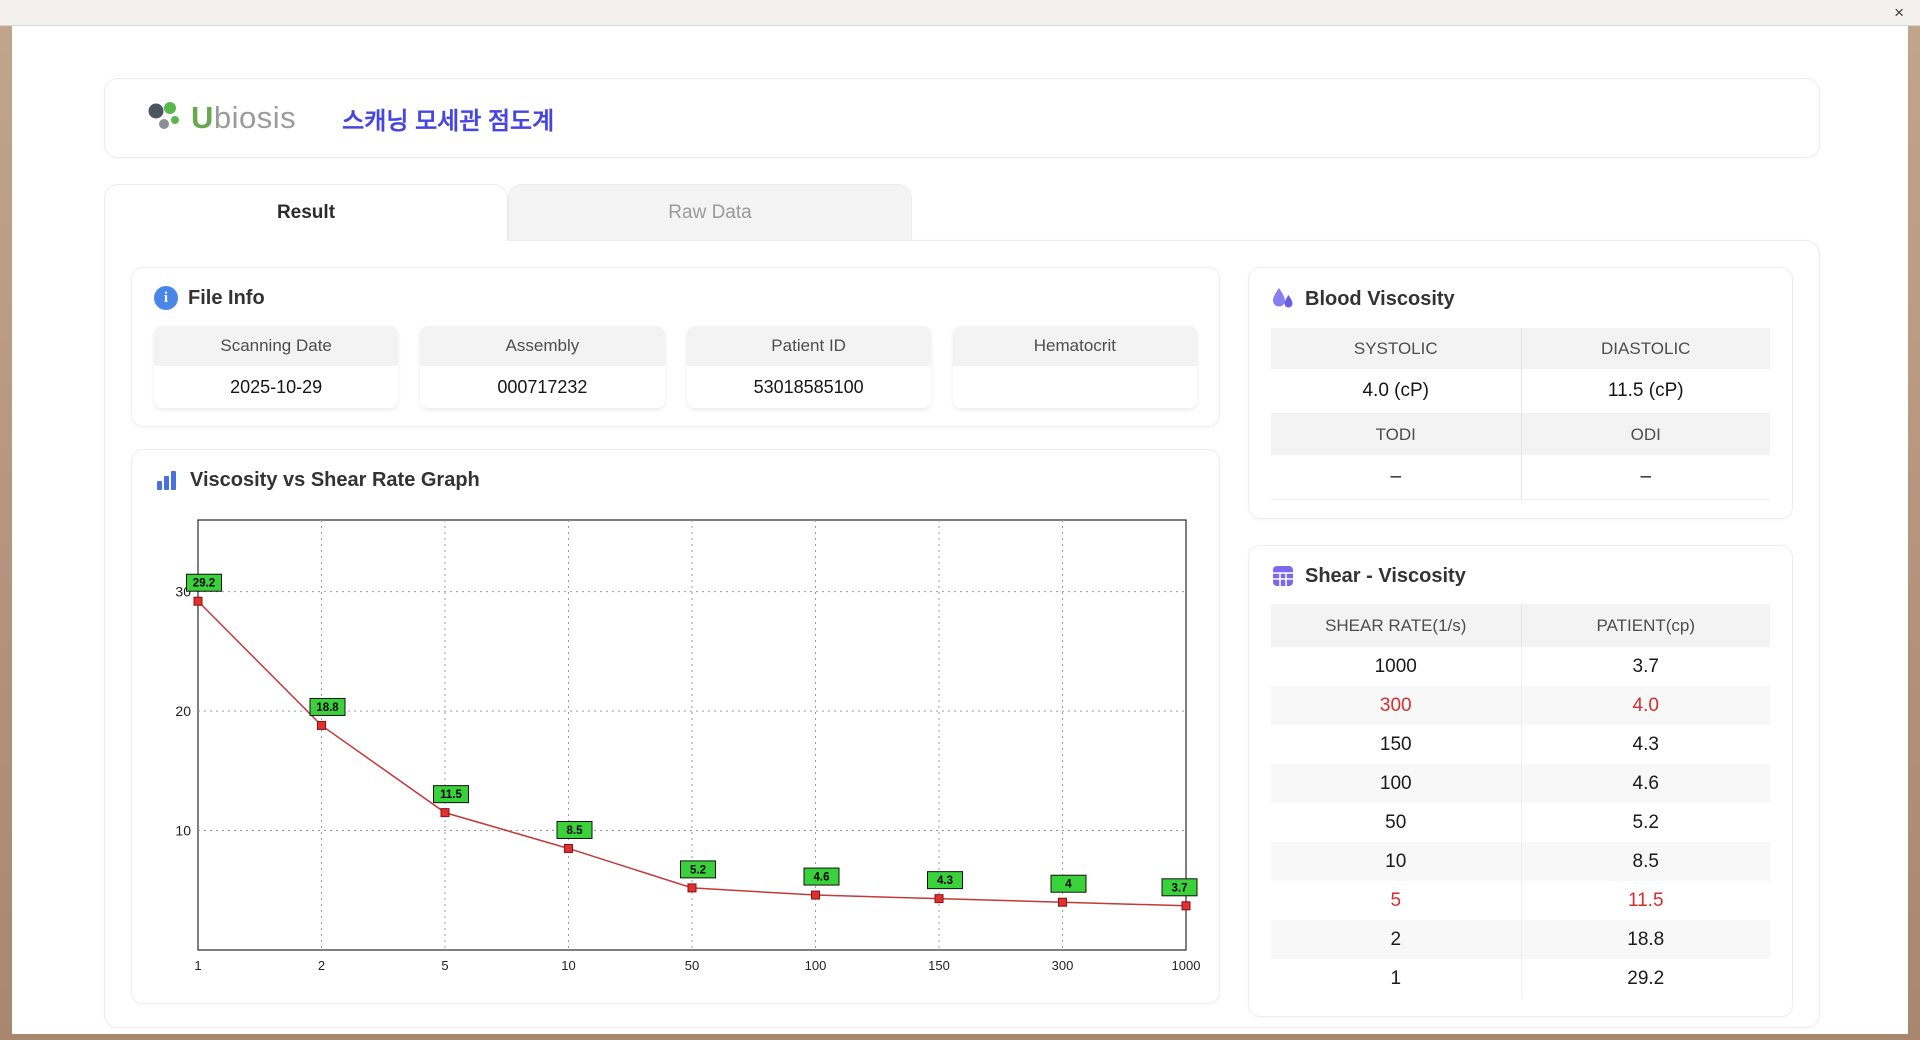  What do you see at coordinates (321, 965) in the screenshot?
I see `svg-text: 2` at bounding box center [321, 965].